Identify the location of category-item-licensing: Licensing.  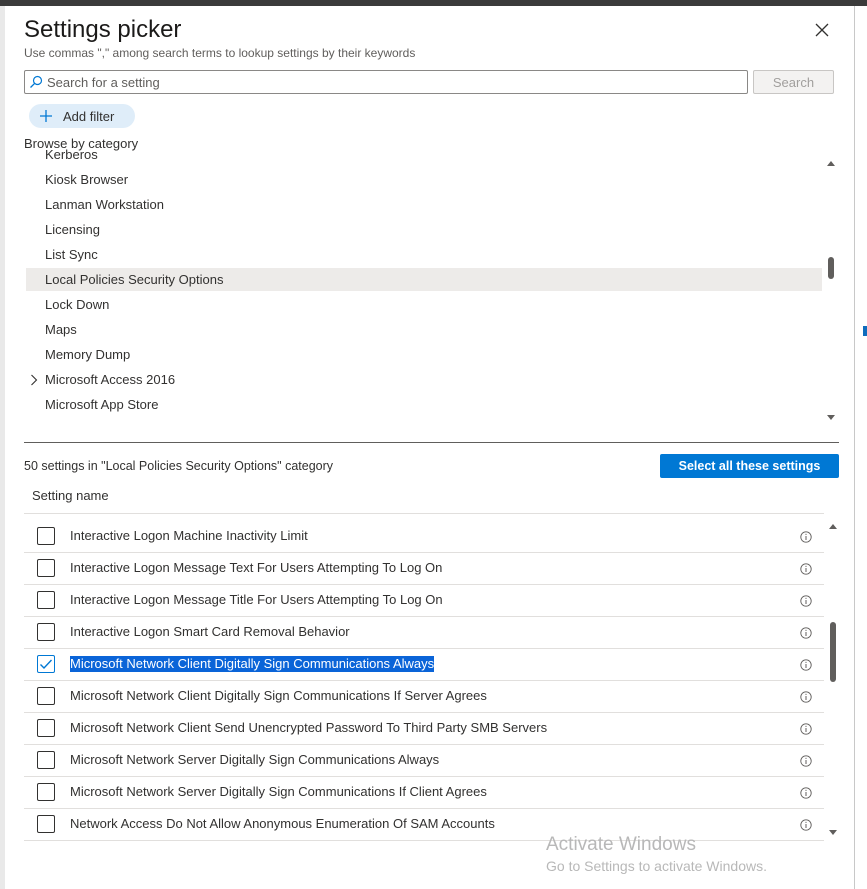
(424, 229).